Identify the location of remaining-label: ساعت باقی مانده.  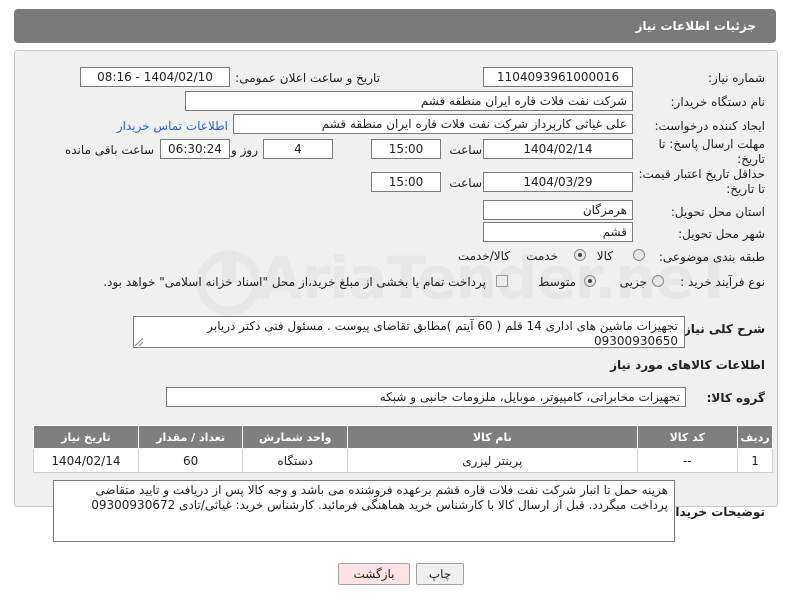
(109, 150).